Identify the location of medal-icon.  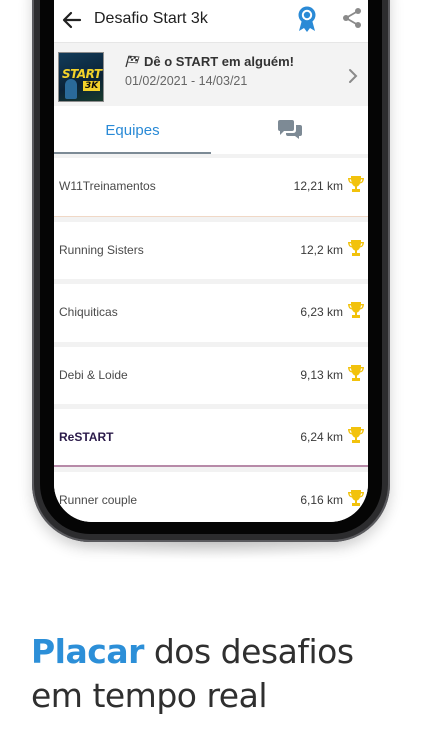
(307, 19).